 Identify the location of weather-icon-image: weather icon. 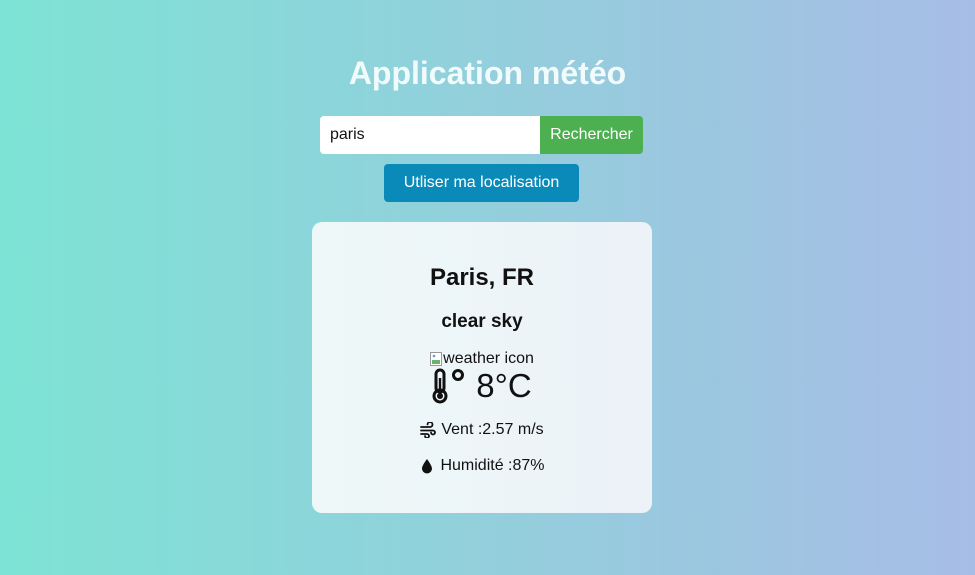
(482, 359).